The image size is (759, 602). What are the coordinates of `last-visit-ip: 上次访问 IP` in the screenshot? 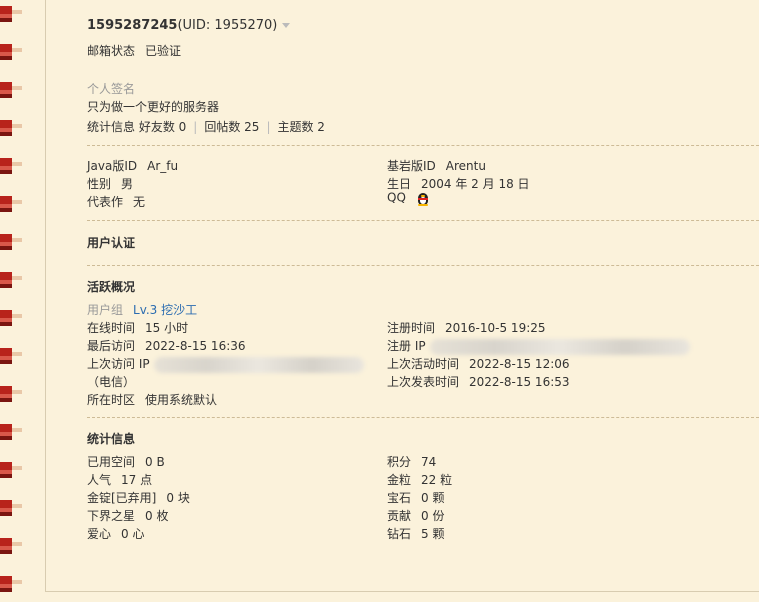 It's located at (225, 364).